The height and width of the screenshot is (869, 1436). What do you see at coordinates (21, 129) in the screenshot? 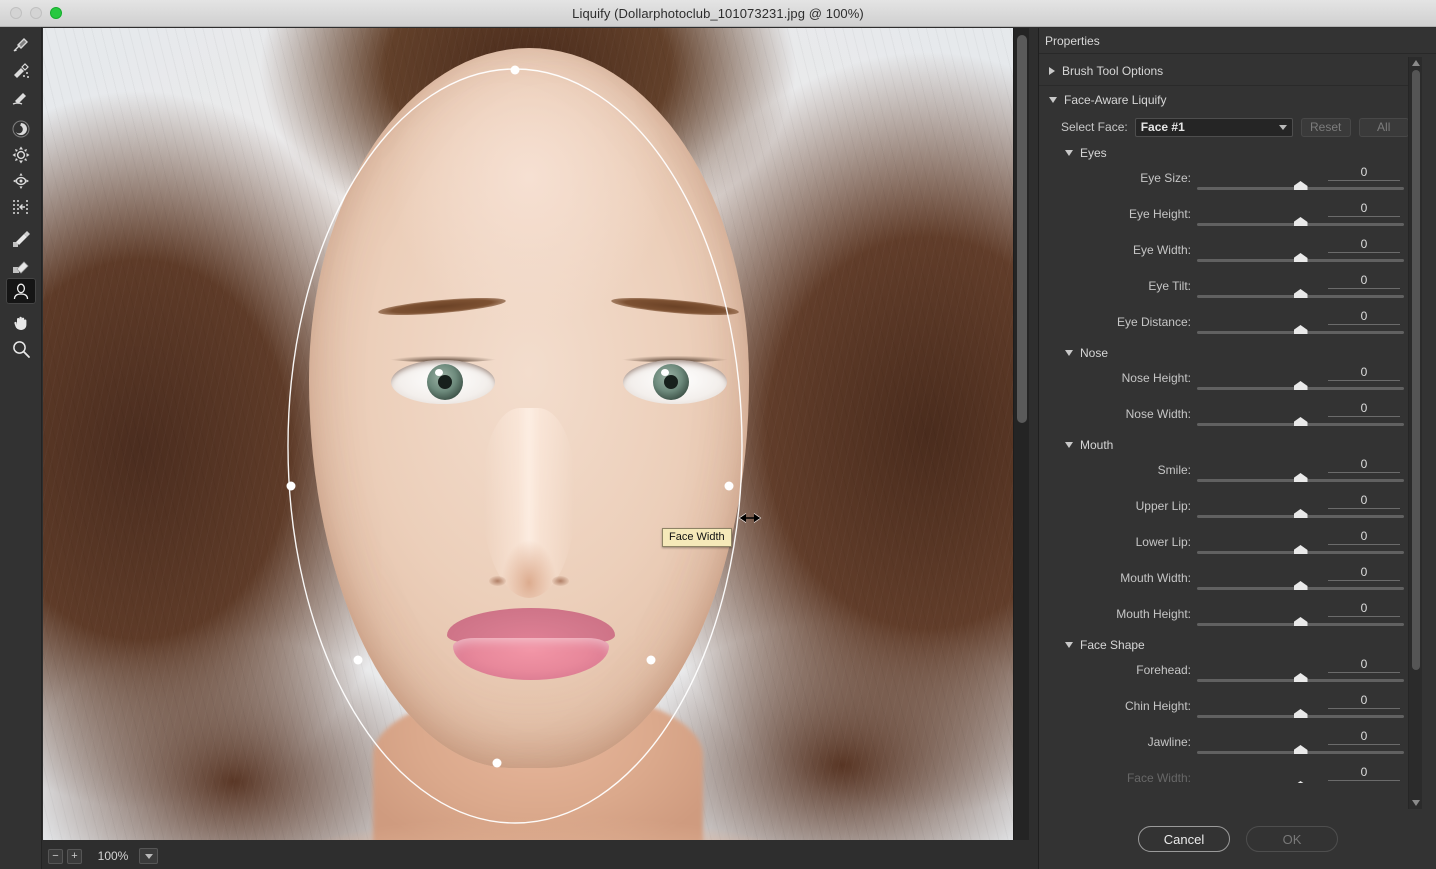
I see `twirl-clockwise-tool` at bounding box center [21, 129].